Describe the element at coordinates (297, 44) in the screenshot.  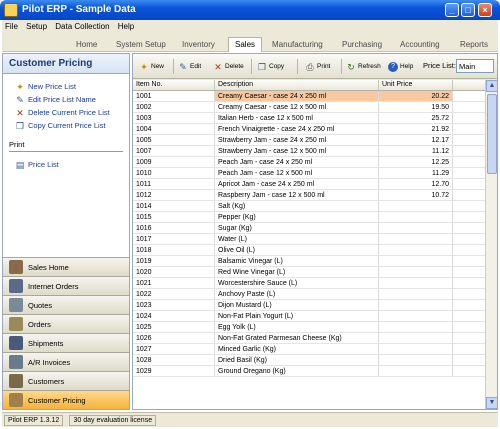
I see `tab-manufacturing: Manufacturing` at that location.